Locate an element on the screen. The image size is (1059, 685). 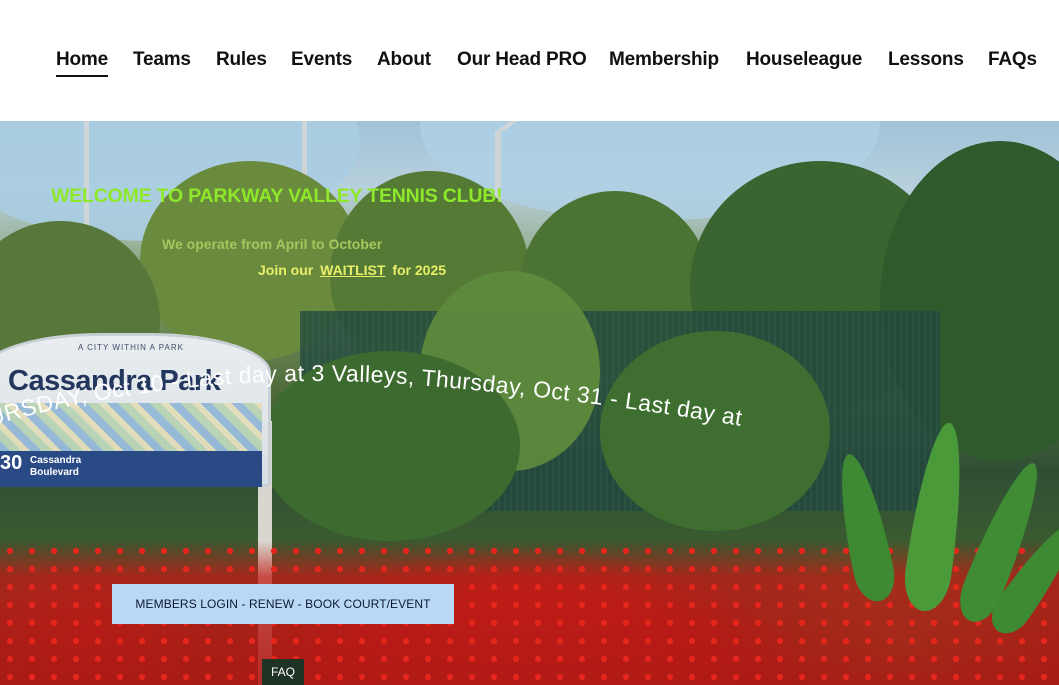
waitlist-suffix: for 2025 is located at coordinates (419, 270).